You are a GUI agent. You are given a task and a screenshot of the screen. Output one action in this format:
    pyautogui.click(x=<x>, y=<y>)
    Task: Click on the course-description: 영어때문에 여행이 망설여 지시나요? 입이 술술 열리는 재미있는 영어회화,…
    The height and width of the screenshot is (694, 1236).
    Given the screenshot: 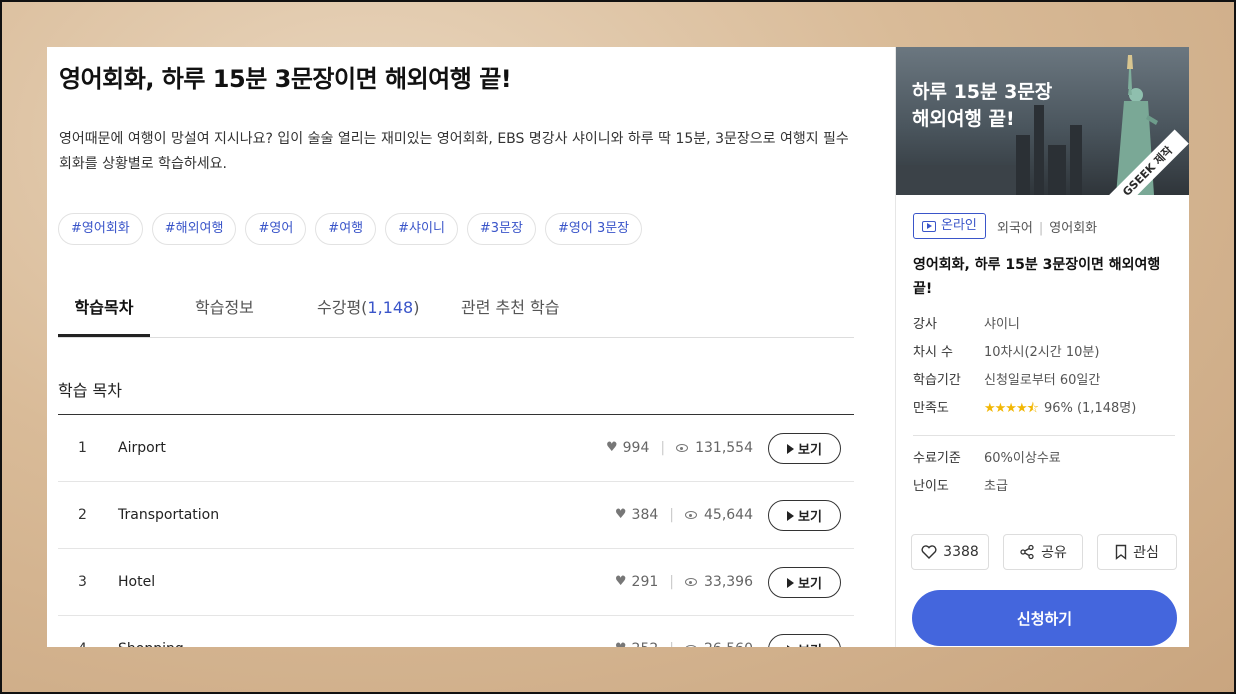 What is the action you would take?
    pyautogui.click(x=454, y=151)
    